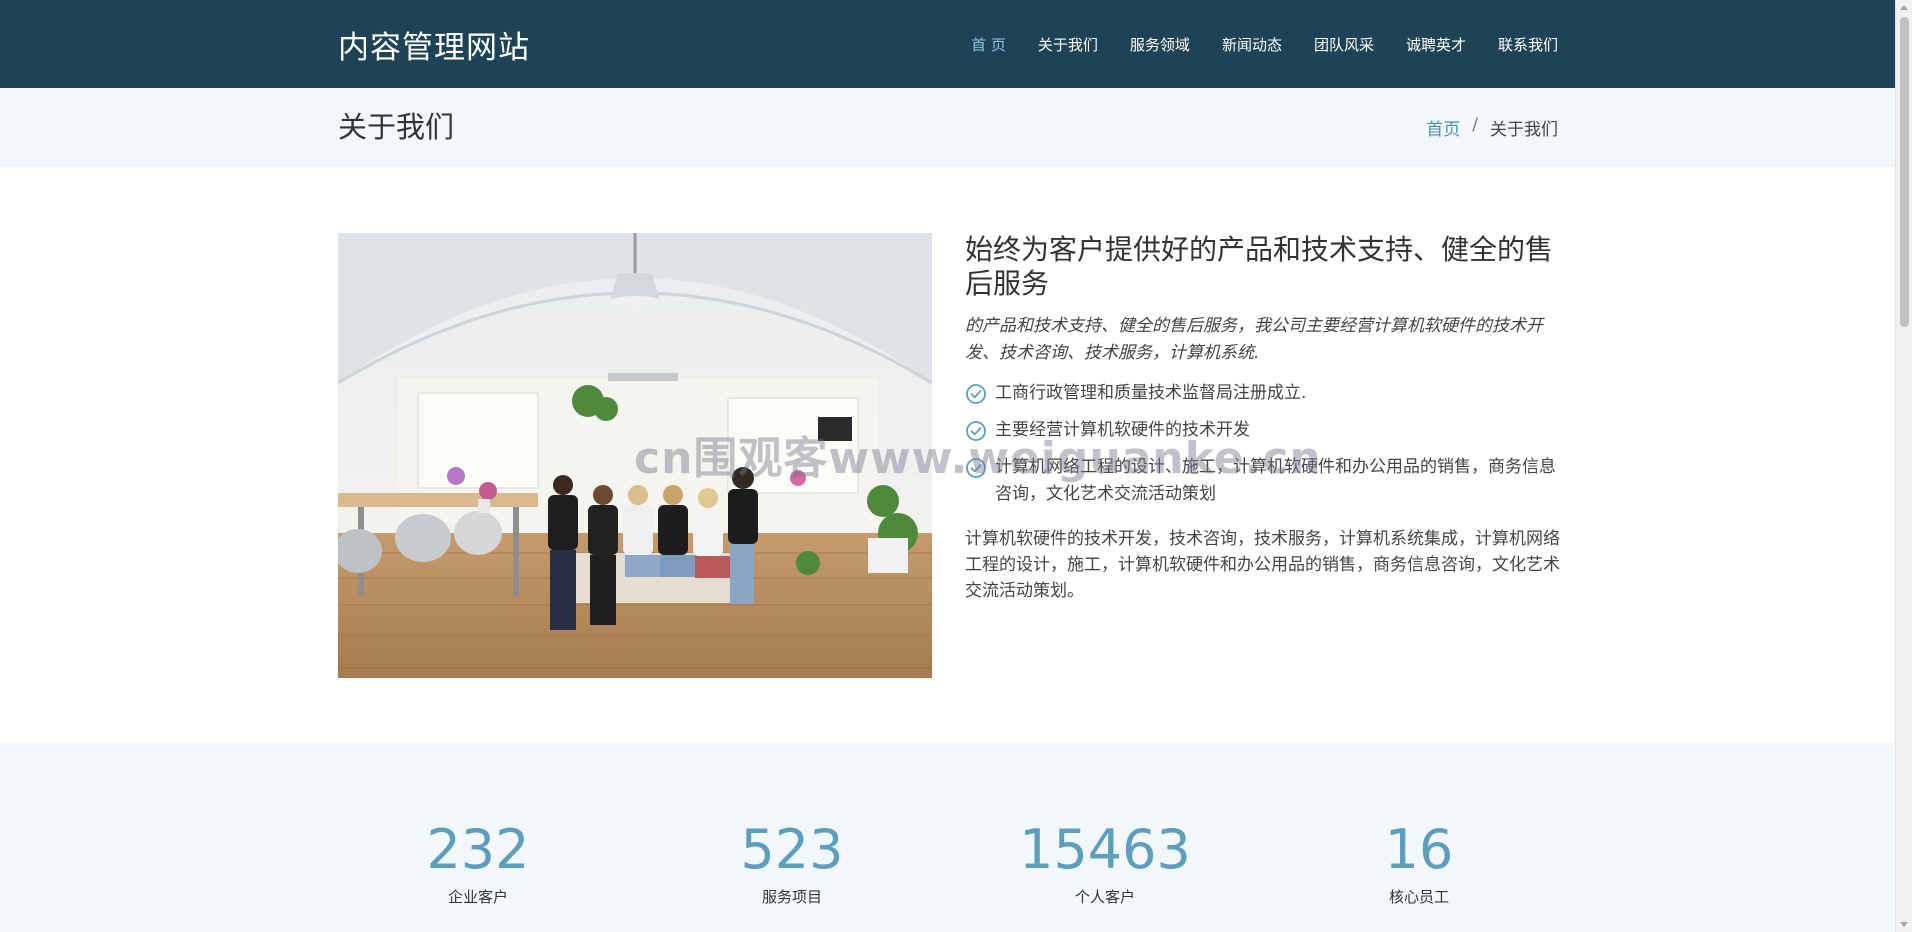 The height and width of the screenshot is (932, 1912). I want to click on stat-number: 16, so click(1419, 849).